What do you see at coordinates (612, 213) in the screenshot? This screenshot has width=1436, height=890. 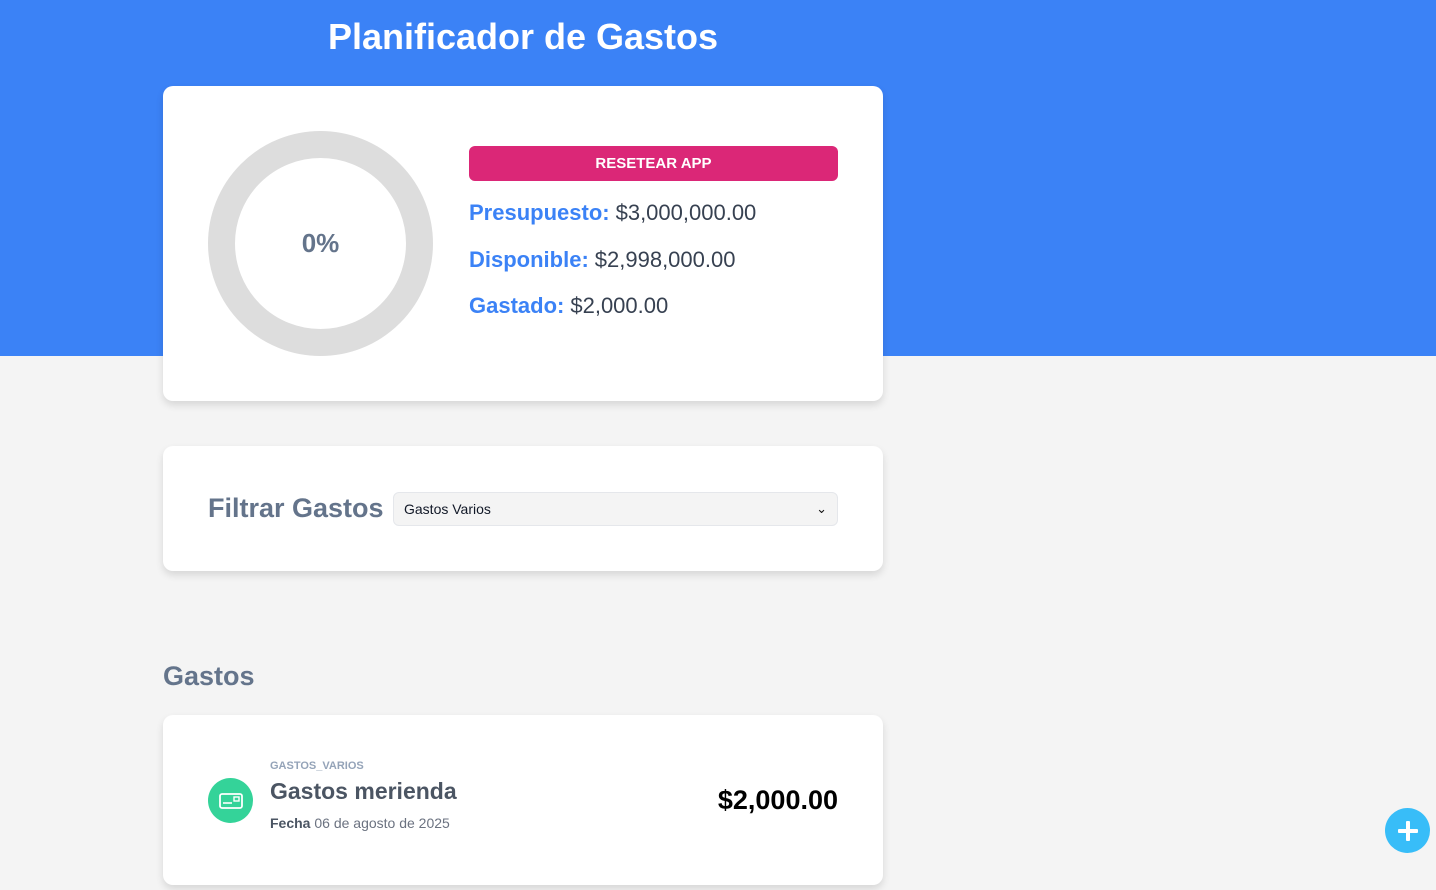 I see `presupuesto-stat: Presupuesto: $3,000,000.00` at bounding box center [612, 213].